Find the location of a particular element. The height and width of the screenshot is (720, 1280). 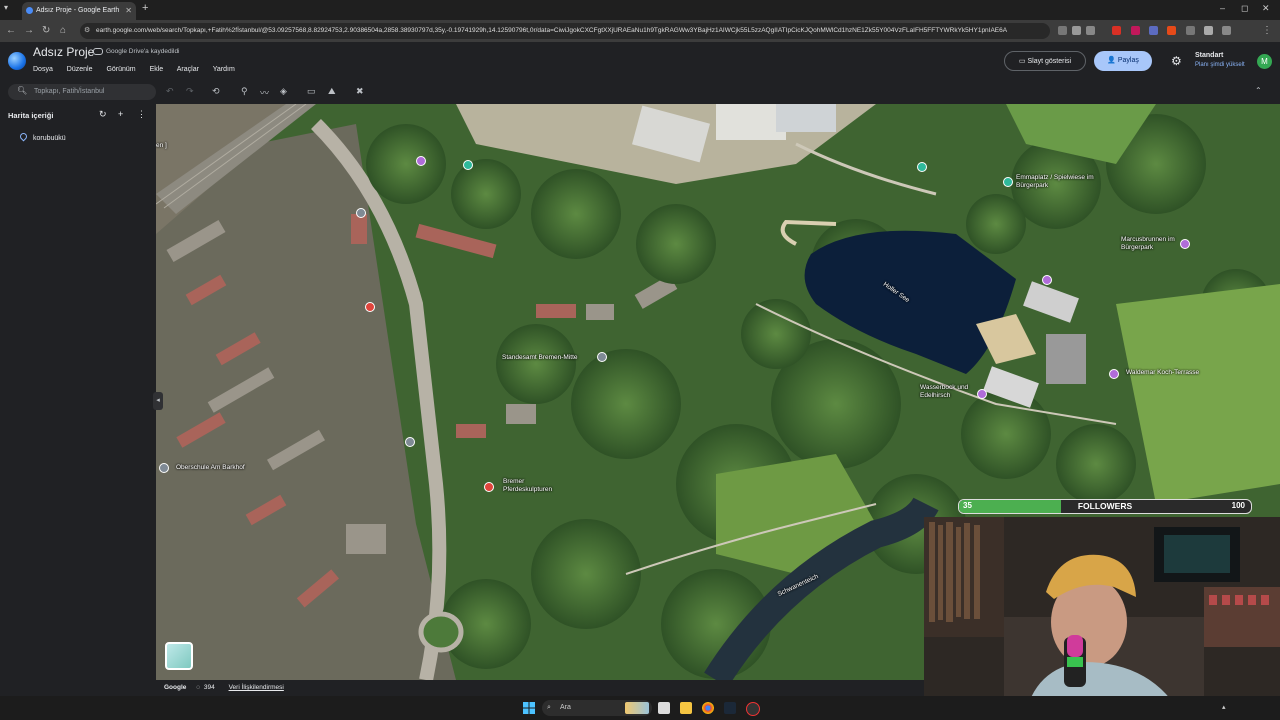

extension-orange-icon is located at coordinates (1171, 30).